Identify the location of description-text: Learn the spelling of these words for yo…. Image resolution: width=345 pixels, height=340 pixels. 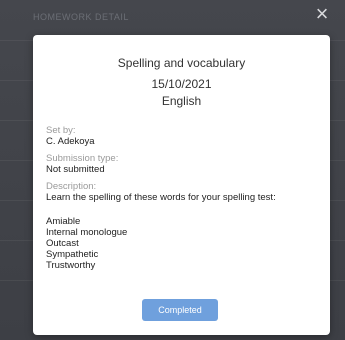
(161, 197).